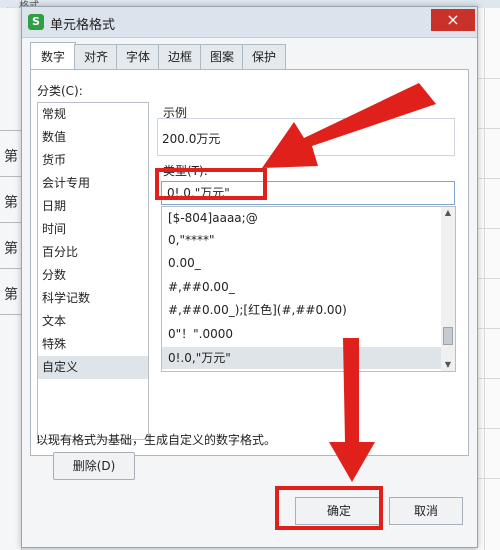 Image resolution: width=500 pixels, height=550 pixels. Describe the element at coordinates (352, 410) in the screenshot. I see `arrow-to-ok-button-icon` at that location.